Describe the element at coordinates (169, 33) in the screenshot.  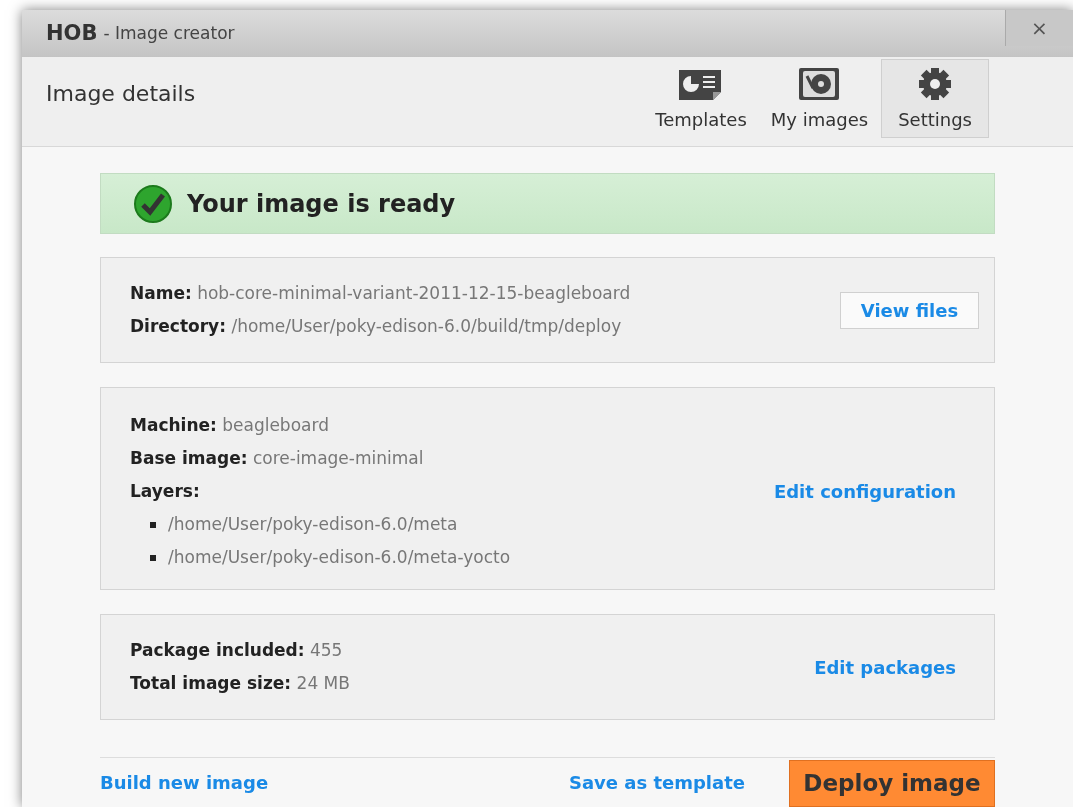
I see `window-title: - Image creator` at that location.